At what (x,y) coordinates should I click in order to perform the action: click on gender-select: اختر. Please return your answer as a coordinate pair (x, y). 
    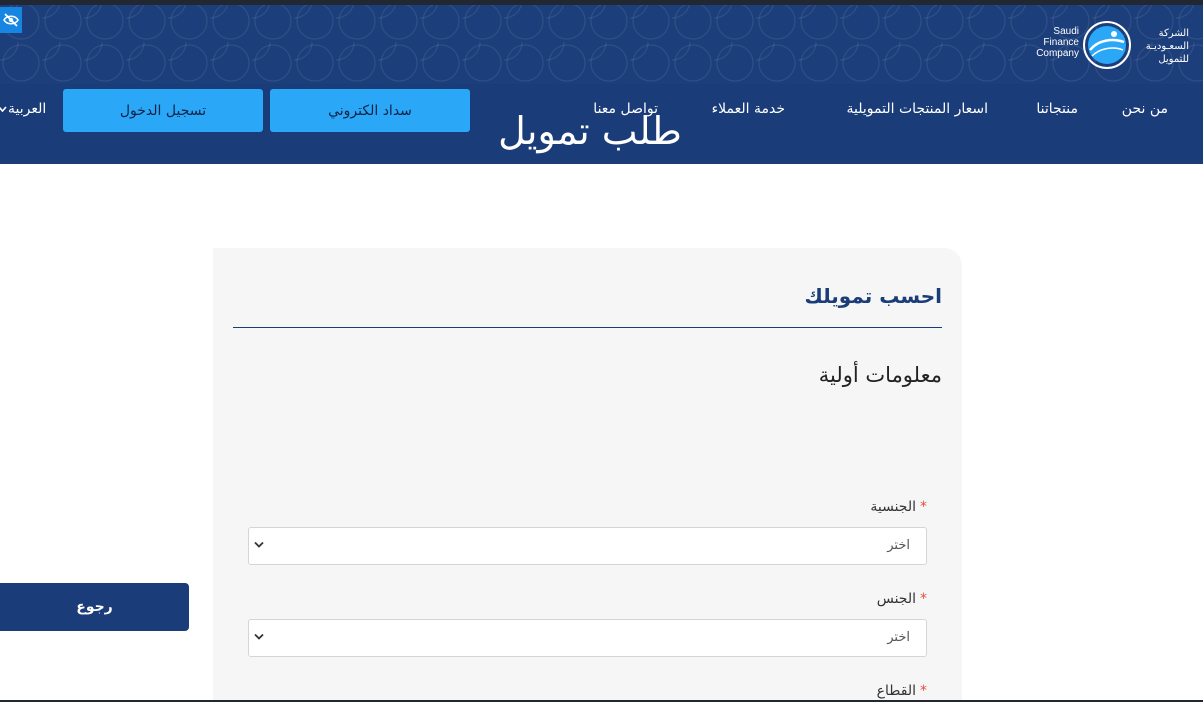
    Looking at the image, I should click on (587, 638).